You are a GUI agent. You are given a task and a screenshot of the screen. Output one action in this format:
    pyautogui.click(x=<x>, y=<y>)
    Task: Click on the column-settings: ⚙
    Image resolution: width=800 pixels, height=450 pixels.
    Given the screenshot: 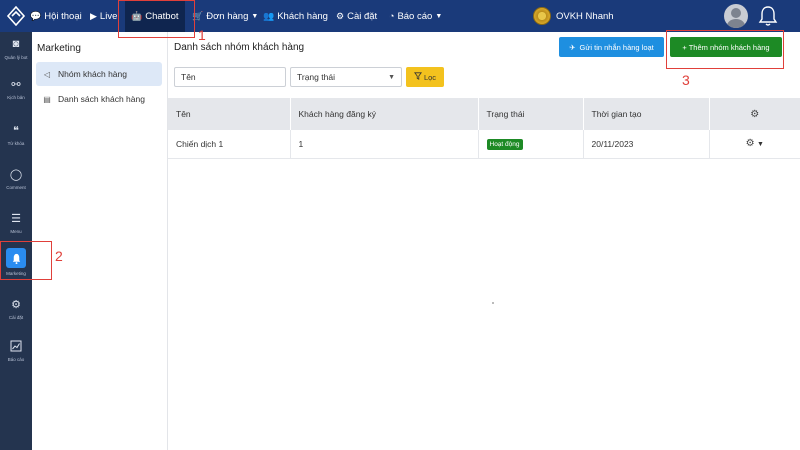 What is the action you would take?
    pyautogui.click(x=754, y=114)
    